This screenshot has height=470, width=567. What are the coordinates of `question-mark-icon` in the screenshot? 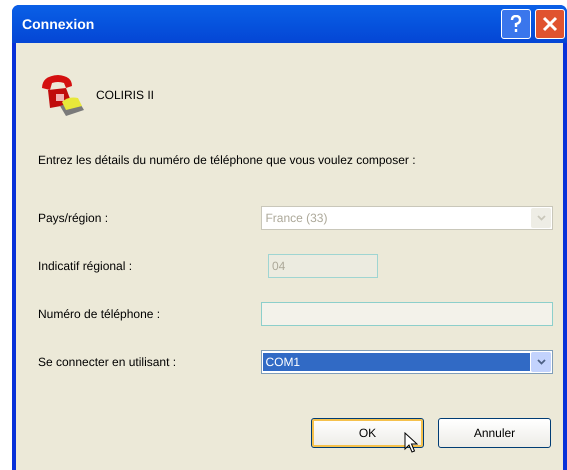 It's located at (516, 24).